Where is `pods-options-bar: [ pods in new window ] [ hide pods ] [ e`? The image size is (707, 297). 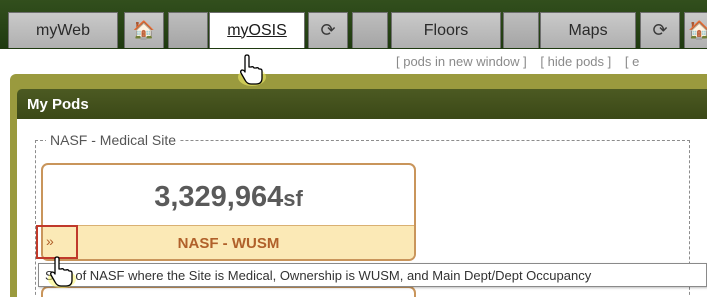
pods-options-bar: [ pods in new window ] [ hide pods ] [ e is located at coordinates (353, 61).